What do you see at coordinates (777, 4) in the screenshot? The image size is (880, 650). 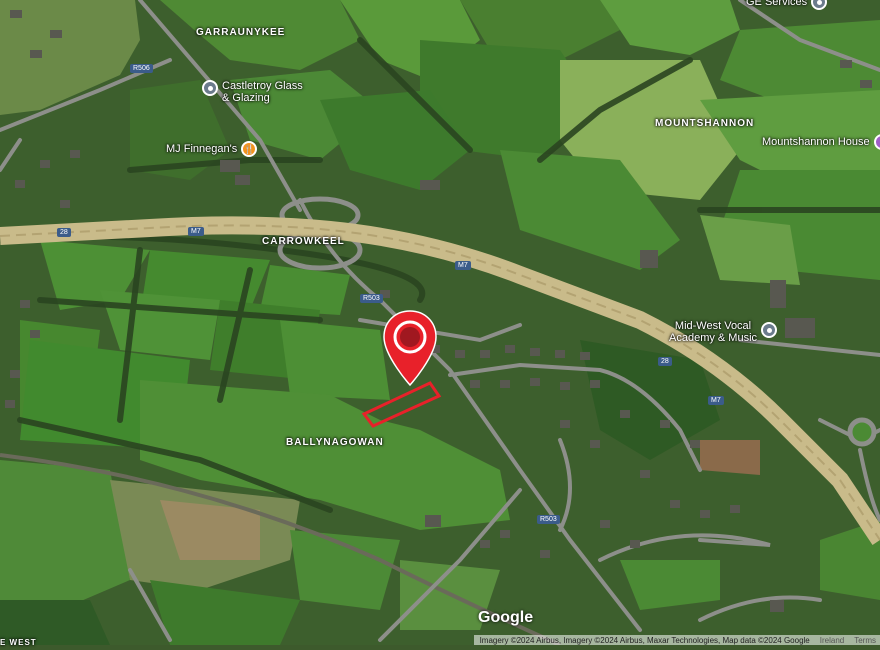 I see `poi-label: GE Services` at bounding box center [777, 4].